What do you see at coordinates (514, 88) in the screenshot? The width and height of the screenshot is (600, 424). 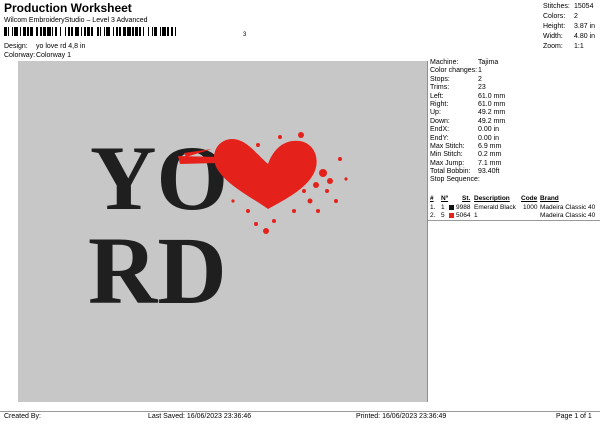 I see `info-row-trims: Trims: 23` at bounding box center [514, 88].